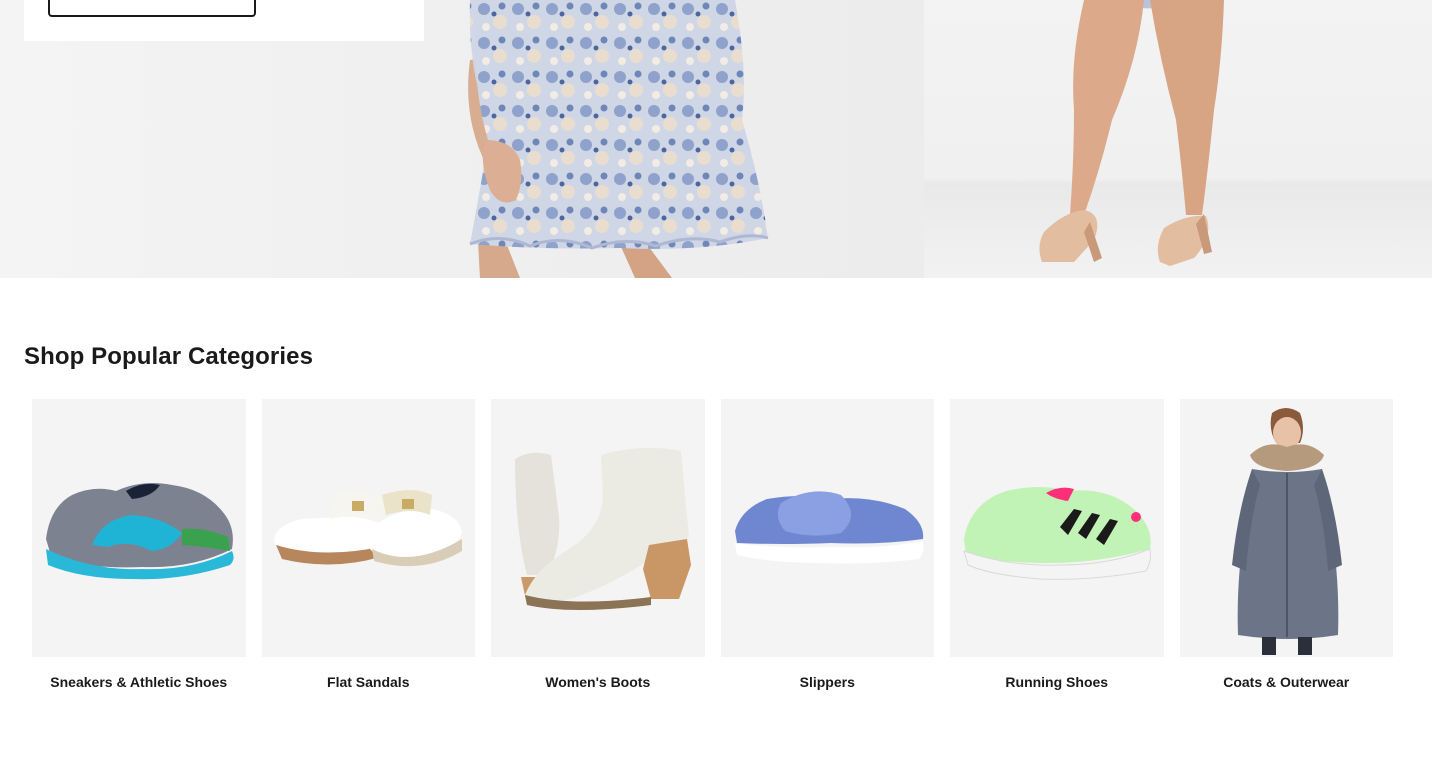  I want to click on floral-dress-illustration, so click(618, 139).